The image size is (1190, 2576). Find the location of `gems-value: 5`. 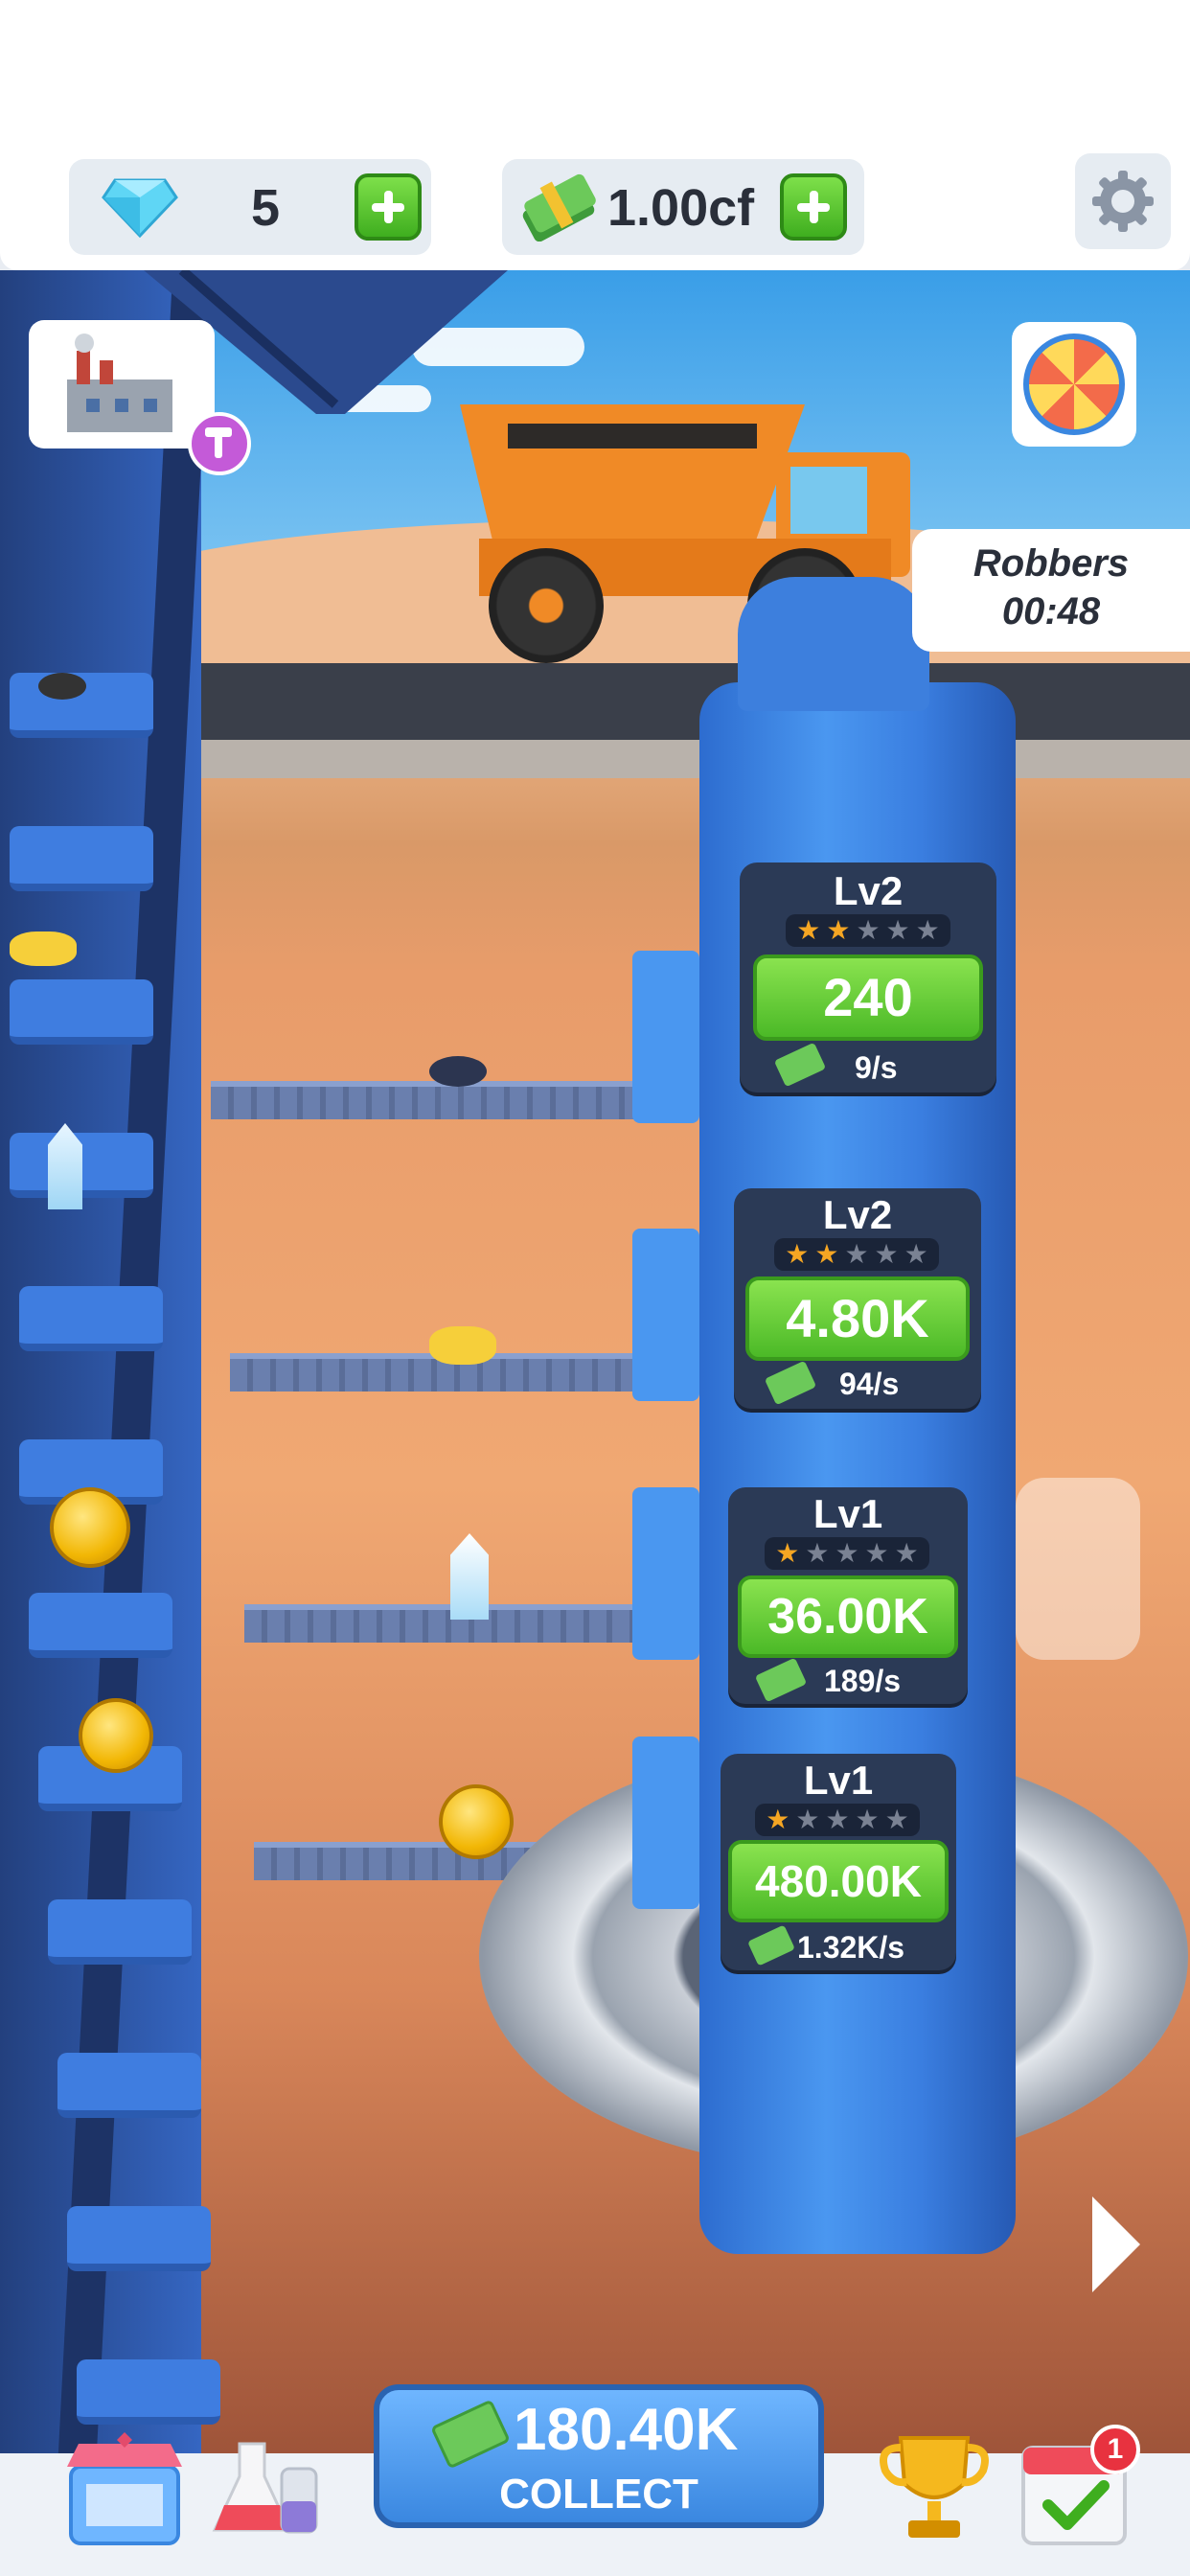

gems-value: 5 is located at coordinates (266, 208).